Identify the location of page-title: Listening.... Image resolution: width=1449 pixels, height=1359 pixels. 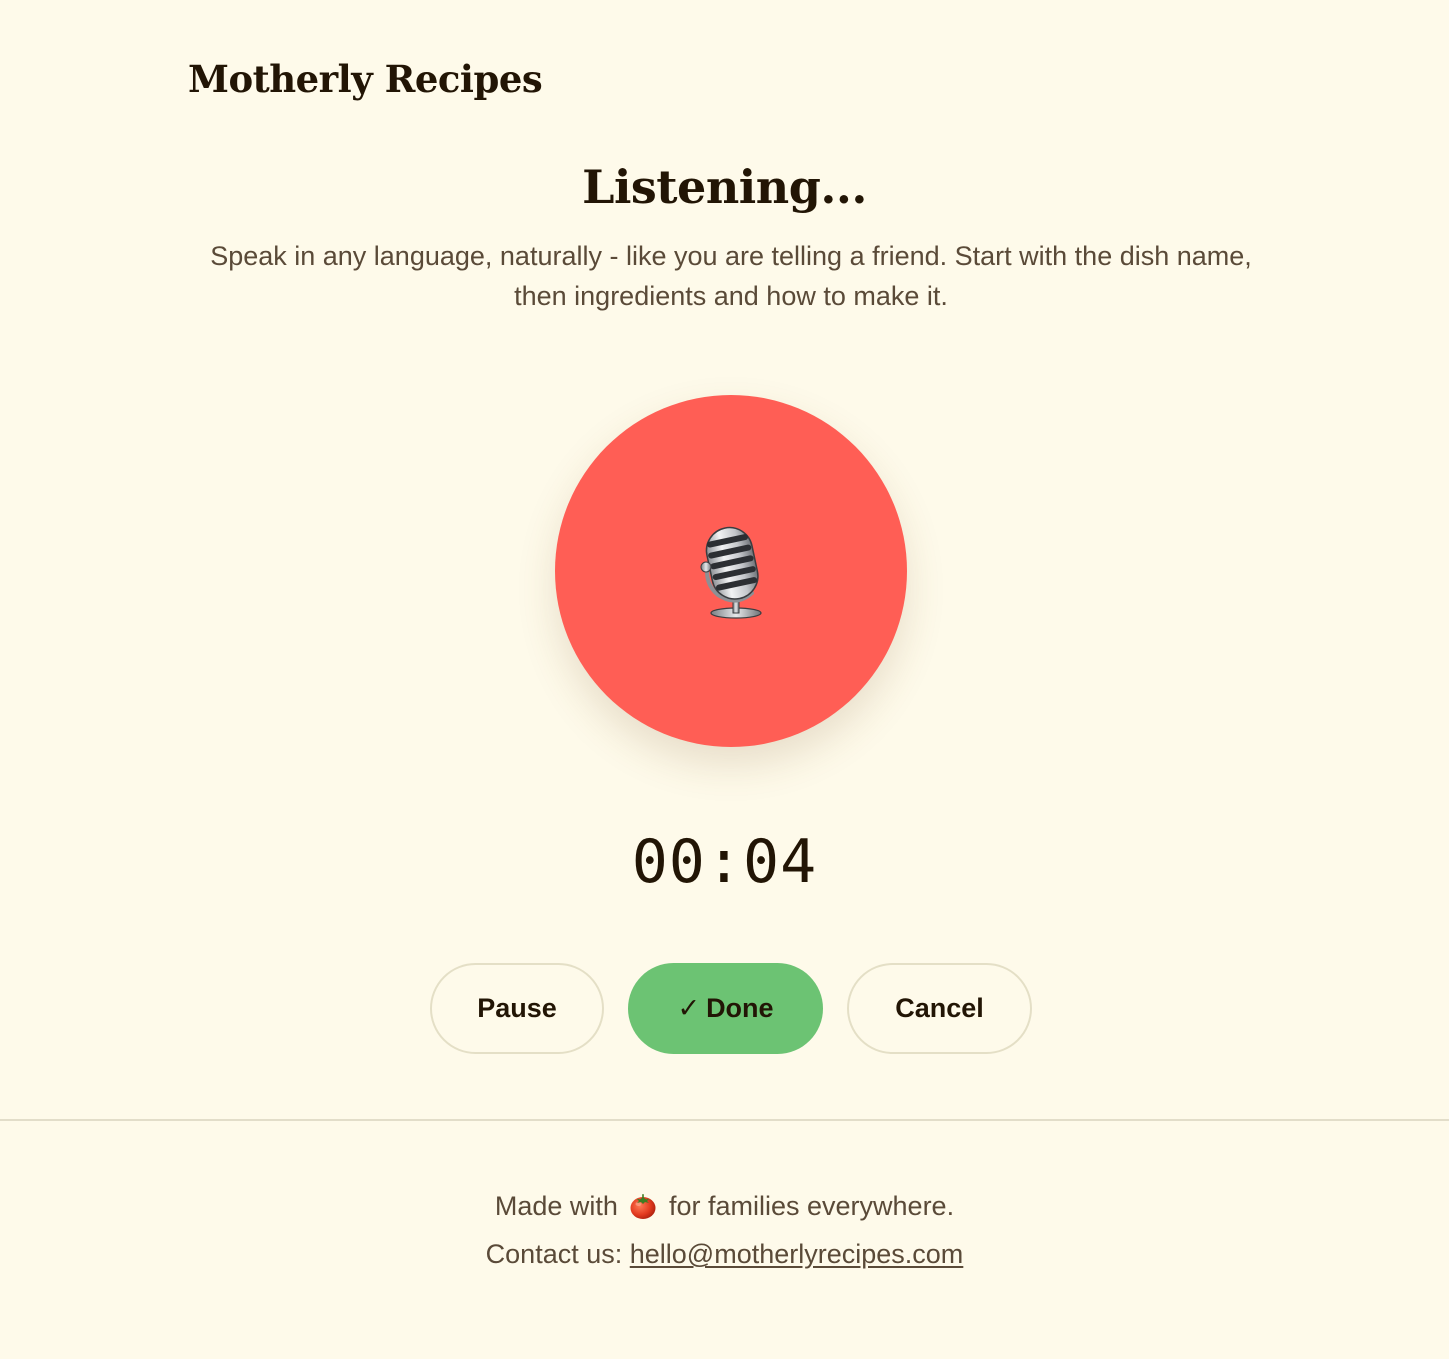
(724, 187).